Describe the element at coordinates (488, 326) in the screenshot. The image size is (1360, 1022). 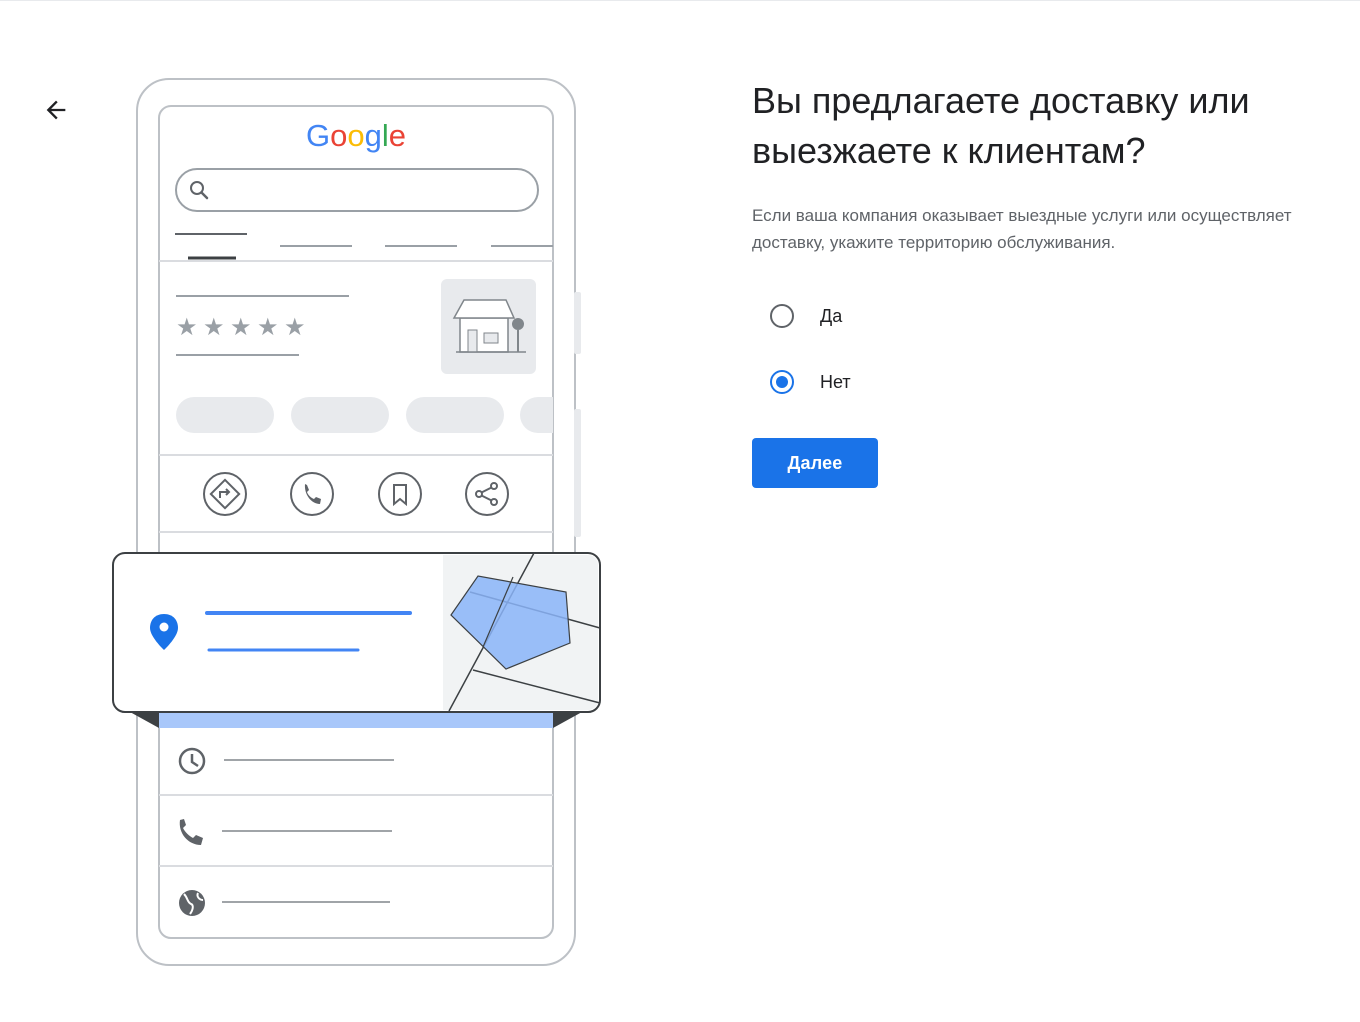
I see `storefront-thumbnail` at that location.